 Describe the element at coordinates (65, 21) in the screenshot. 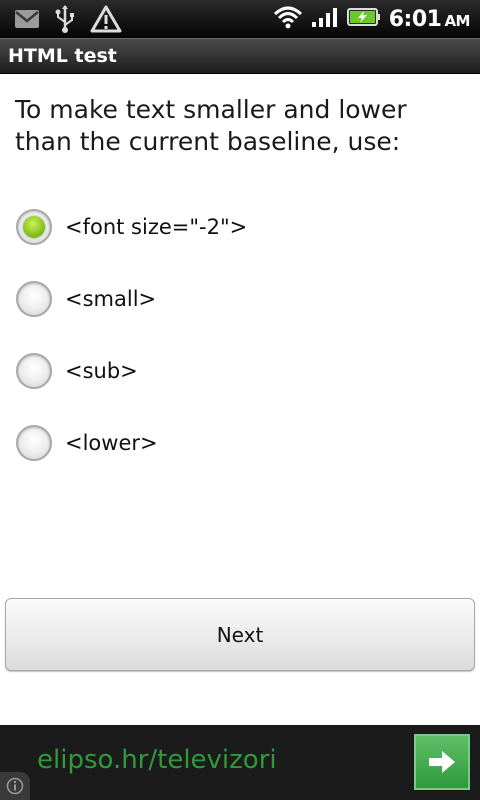

I see `usb-icon` at that location.